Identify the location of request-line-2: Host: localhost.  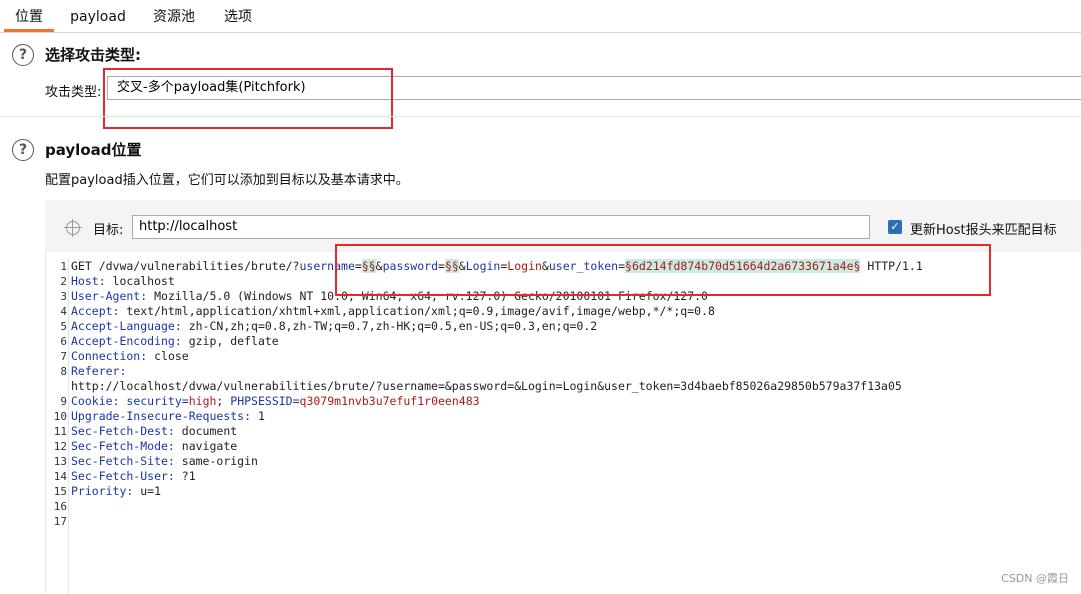
(123, 281).